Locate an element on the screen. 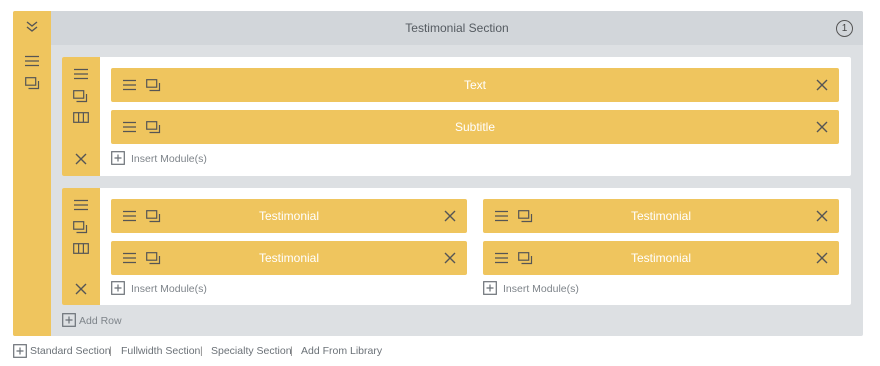 This screenshot has height=366, width=880. collapse-chevrons-icon is located at coordinates (32, 27).